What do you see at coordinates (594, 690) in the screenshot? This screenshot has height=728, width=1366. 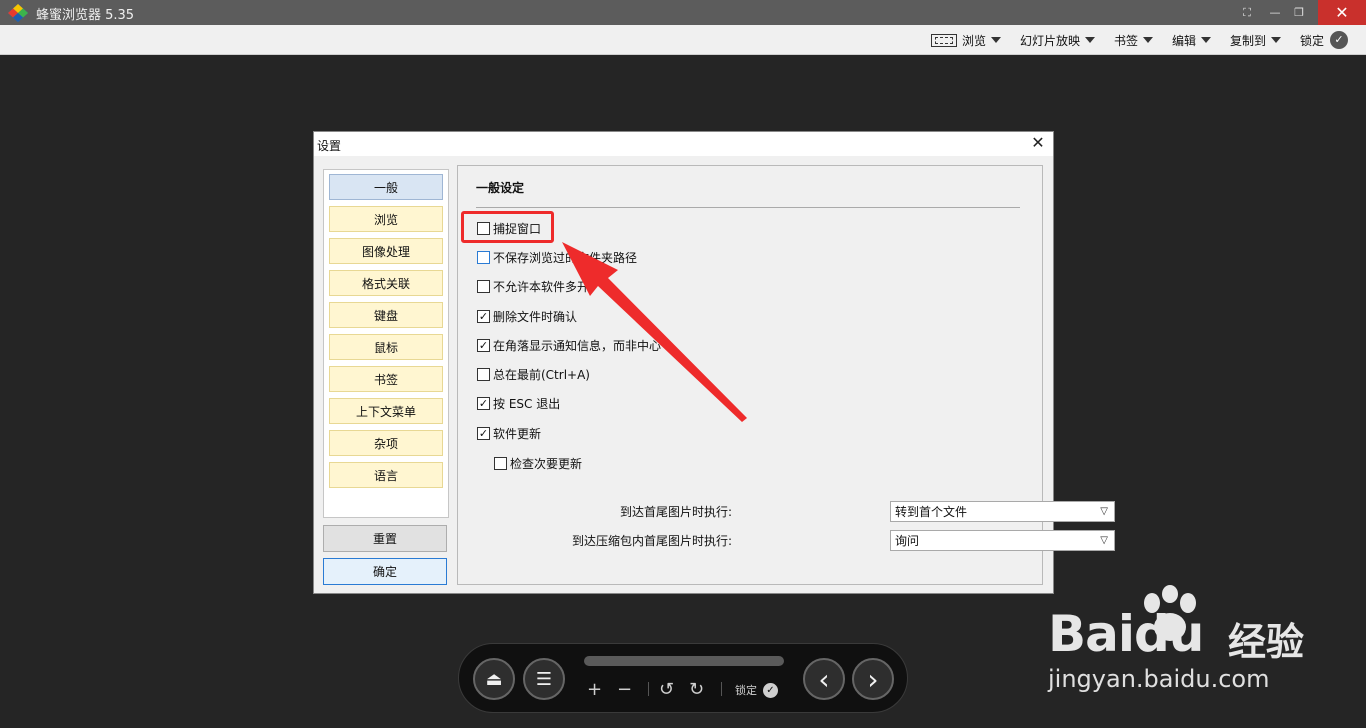 I see `zoom-in-icon: +` at bounding box center [594, 690].